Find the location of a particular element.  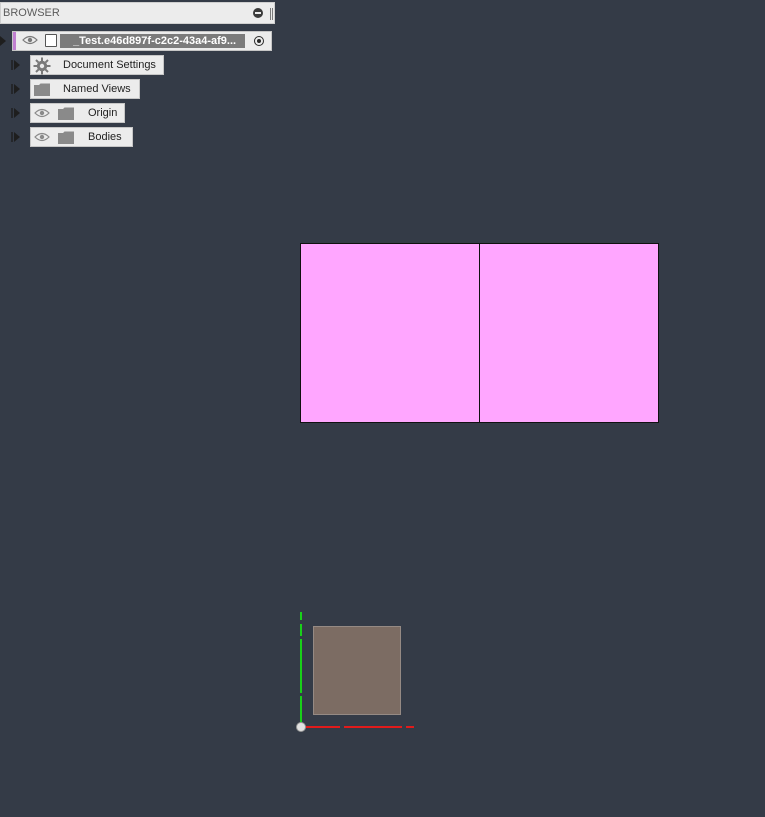

node-label: Document Settings is located at coordinates (109, 65).